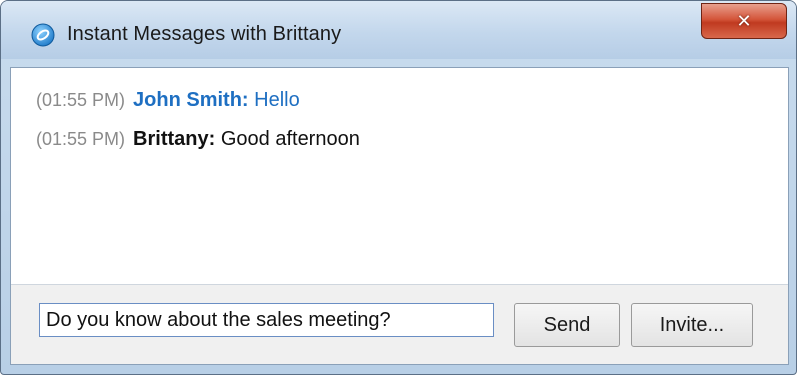 The image size is (797, 375). Describe the element at coordinates (43, 35) in the screenshot. I see `chat-app-icon` at that location.